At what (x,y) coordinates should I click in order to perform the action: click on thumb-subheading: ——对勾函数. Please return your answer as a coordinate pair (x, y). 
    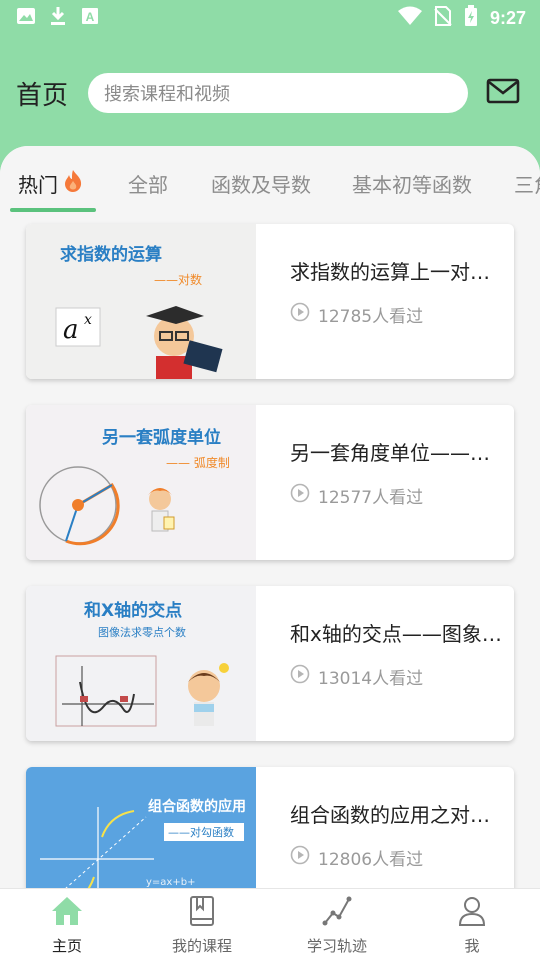
    Looking at the image, I should click on (201, 832).